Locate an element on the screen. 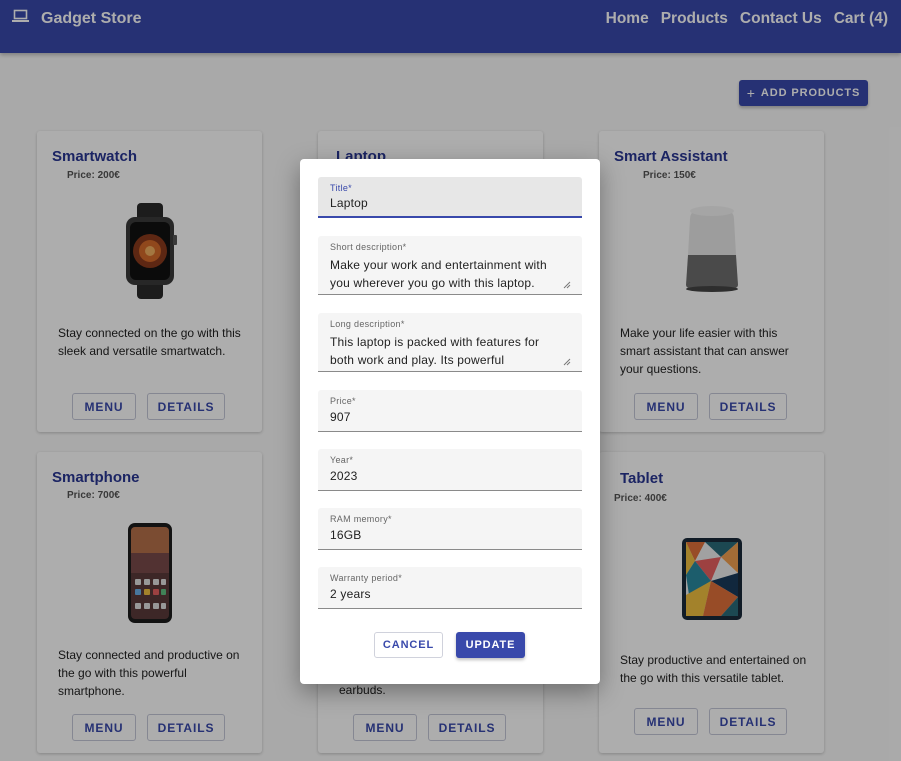 The height and width of the screenshot is (761, 901). dialog-actions: CANCEL UPDATE is located at coordinates (449, 645).